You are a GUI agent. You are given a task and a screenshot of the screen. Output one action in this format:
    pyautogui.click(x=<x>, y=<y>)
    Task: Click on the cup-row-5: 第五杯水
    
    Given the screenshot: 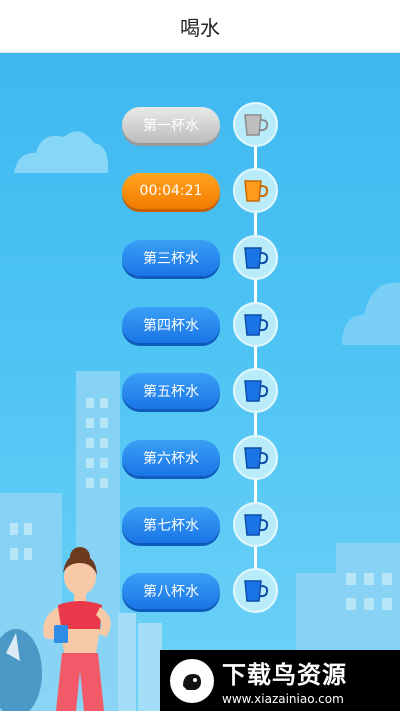 What is the action you would take?
    pyautogui.click(x=200, y=391)
    